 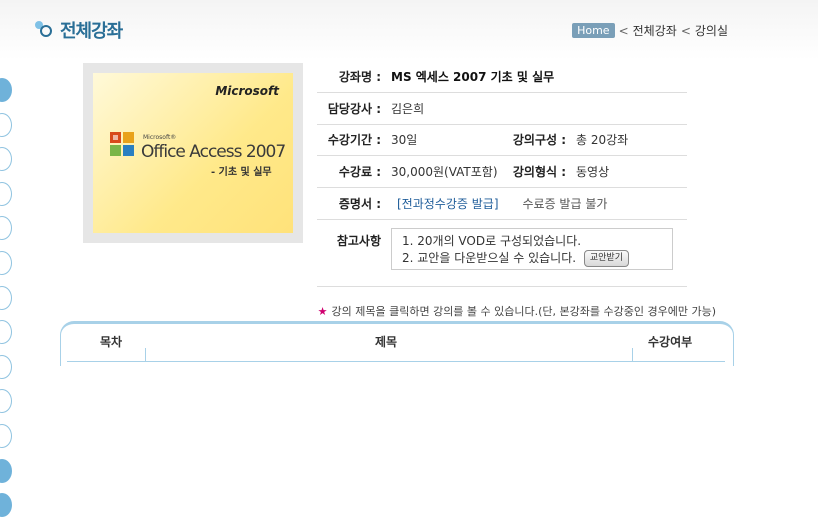 I want to click on format-value: 동영상, so click(x=593, y=172).